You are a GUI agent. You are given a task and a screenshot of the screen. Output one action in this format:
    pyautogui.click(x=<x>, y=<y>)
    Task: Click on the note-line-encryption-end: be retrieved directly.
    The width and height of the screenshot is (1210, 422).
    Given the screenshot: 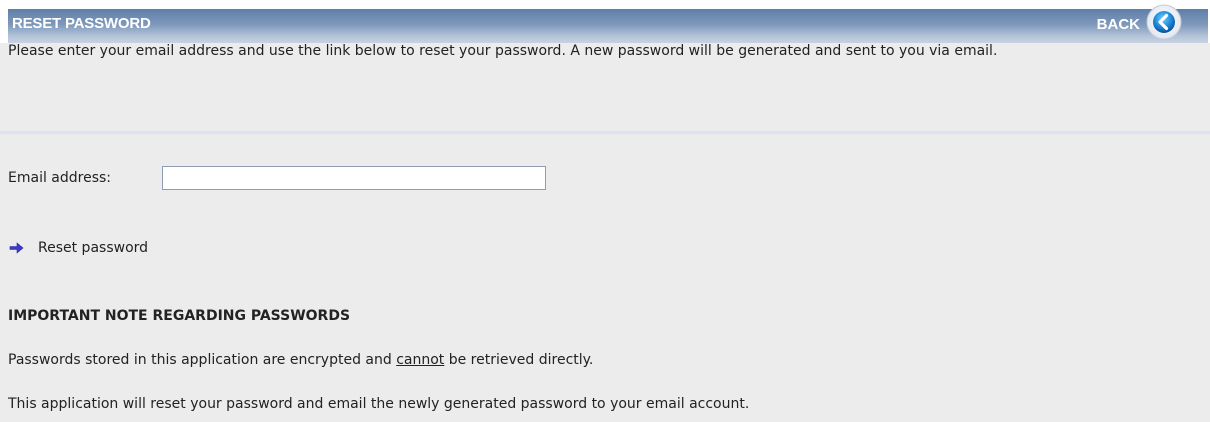 What is the action you would take?
    pyautogui.click(x=519, y=360)
    